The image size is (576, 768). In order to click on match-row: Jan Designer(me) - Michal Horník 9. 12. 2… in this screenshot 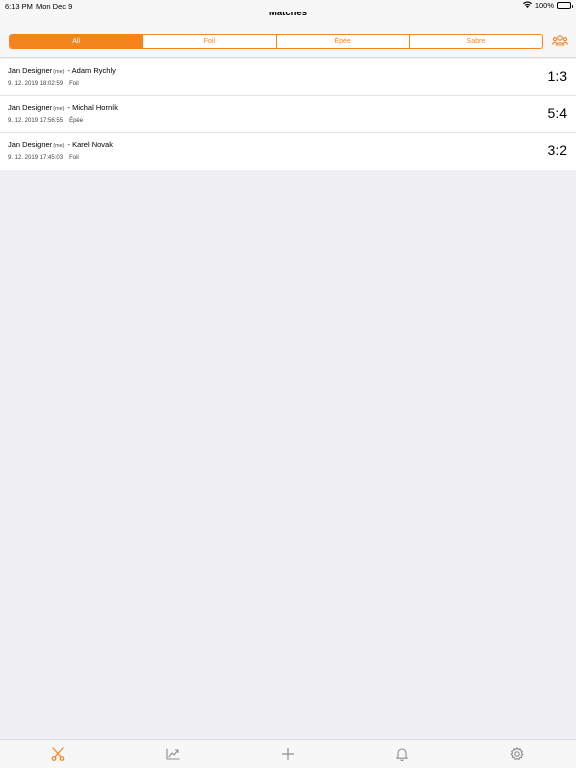, I will do `click(288, 114)`.